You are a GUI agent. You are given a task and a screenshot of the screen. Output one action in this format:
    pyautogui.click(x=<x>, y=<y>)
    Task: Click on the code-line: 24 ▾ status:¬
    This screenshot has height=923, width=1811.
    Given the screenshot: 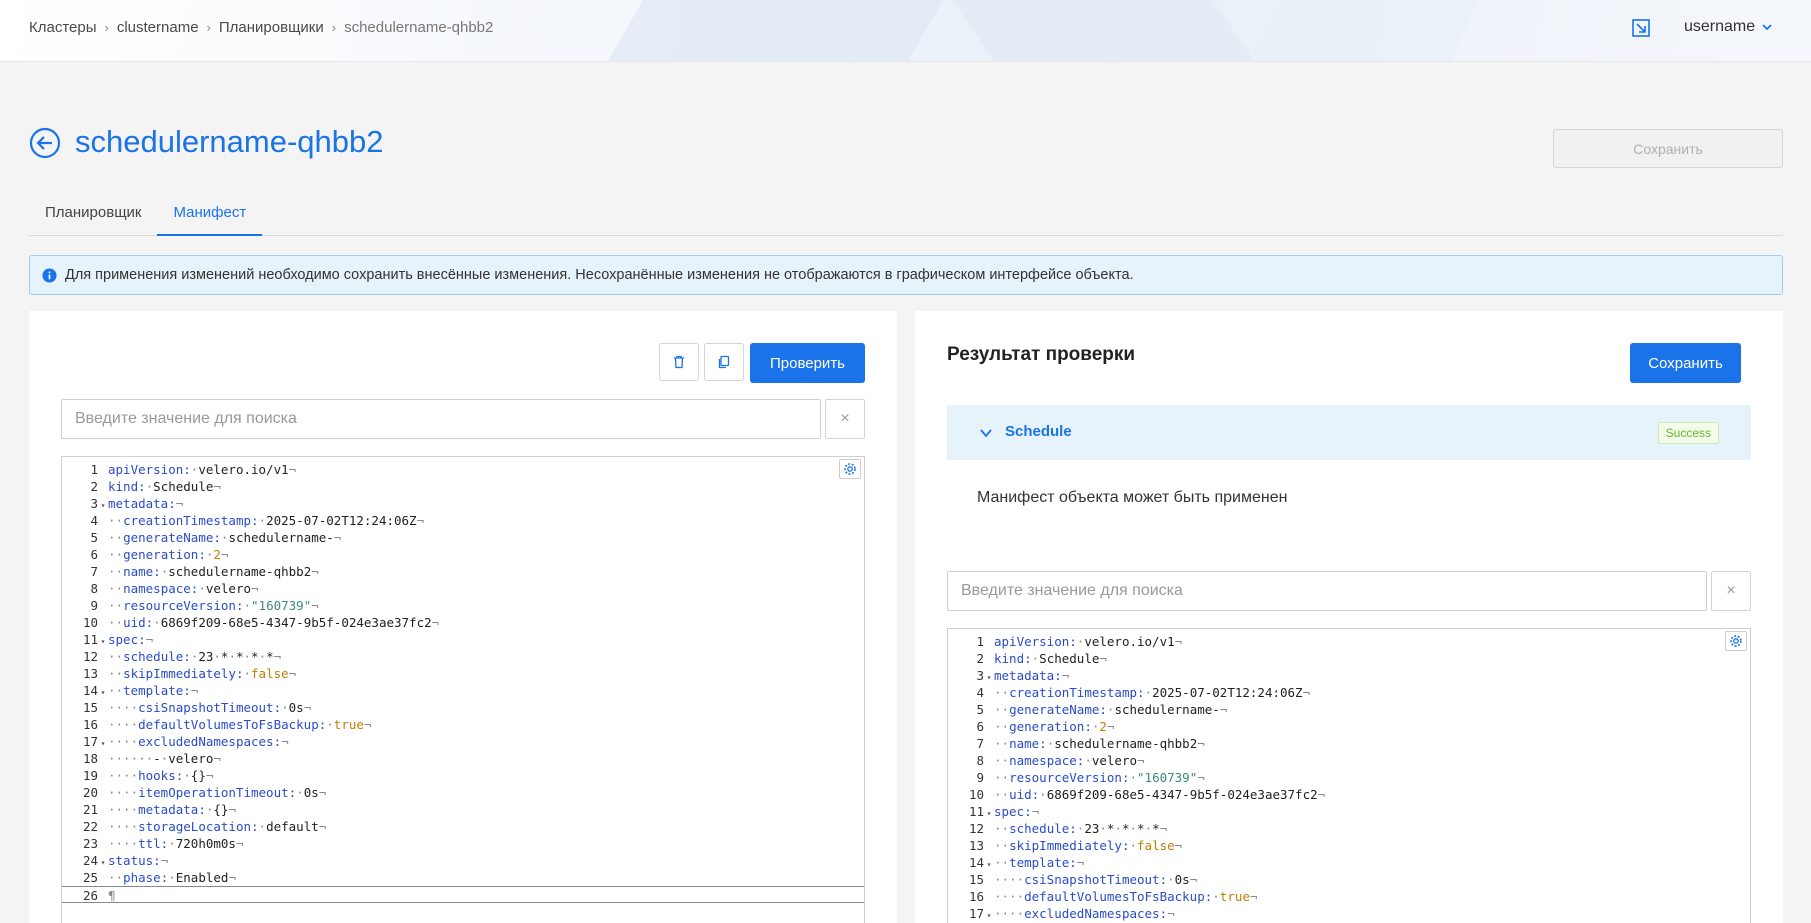 What is the action you would take?
    pyautogui.click(x=463, y=860)
    